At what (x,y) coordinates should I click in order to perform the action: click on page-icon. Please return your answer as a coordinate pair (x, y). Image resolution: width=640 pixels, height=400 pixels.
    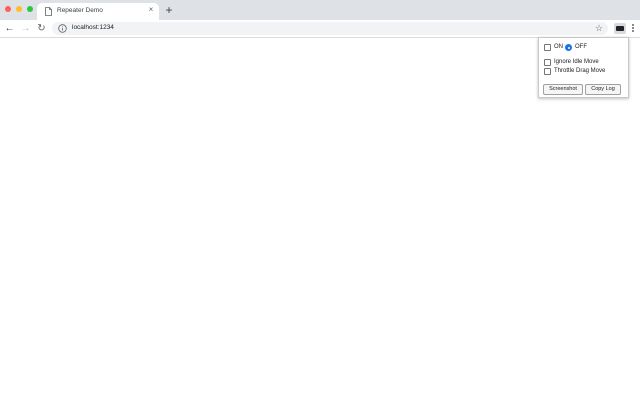
    Looking at the image, I should click on (48, 11).